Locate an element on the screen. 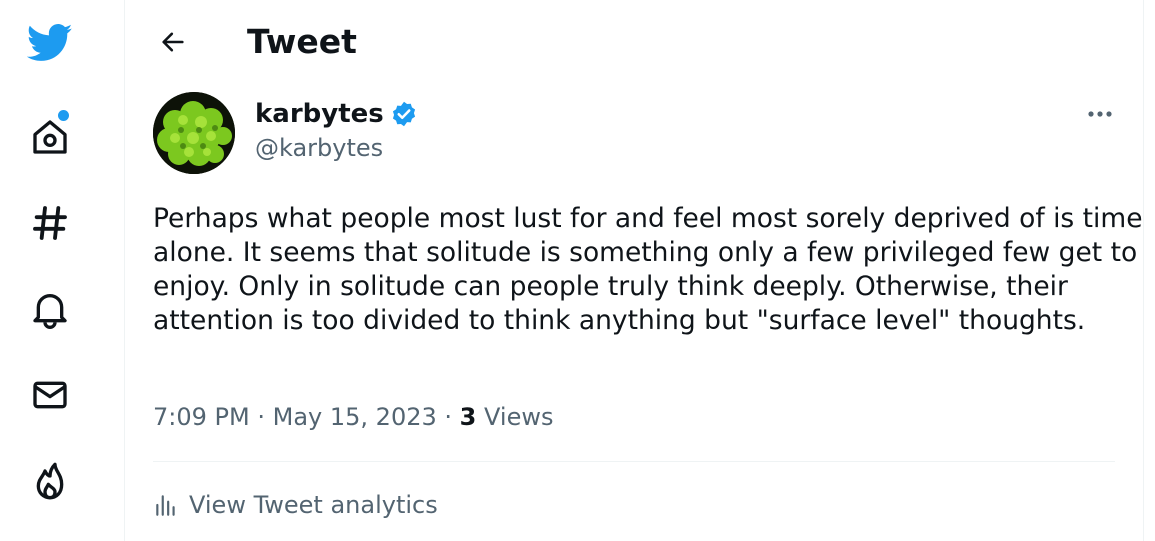 The height and width of the screenshot is (541, 1155). author-name-row: karbytes is located at coordinates (336, 114).